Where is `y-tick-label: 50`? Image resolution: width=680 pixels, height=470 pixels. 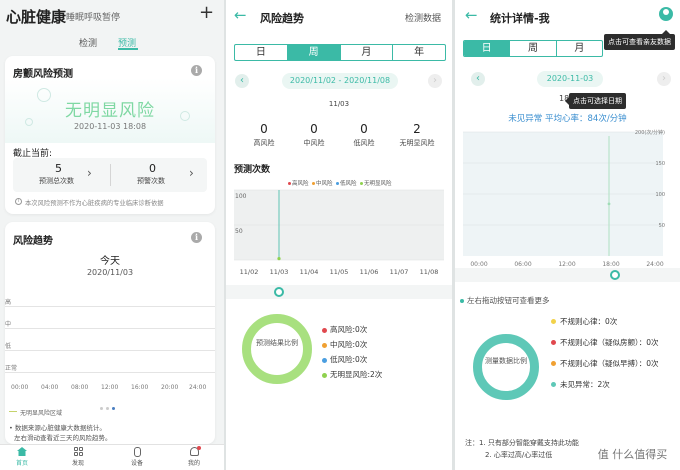
y-tick-label: 50 is located at coordinates (239, 231).